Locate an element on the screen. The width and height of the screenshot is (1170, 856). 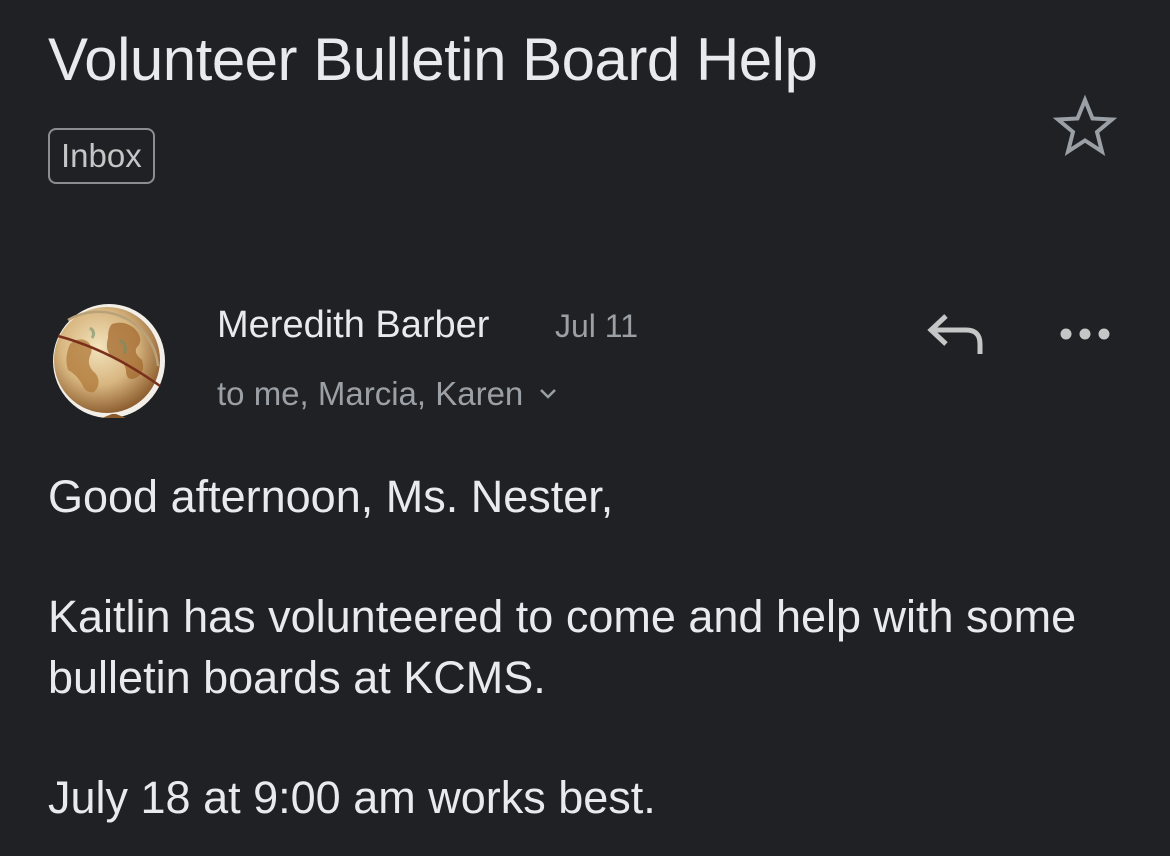
body-greeting: Good afternoon, Ms. Nester, is located at coordinates (331, 496).